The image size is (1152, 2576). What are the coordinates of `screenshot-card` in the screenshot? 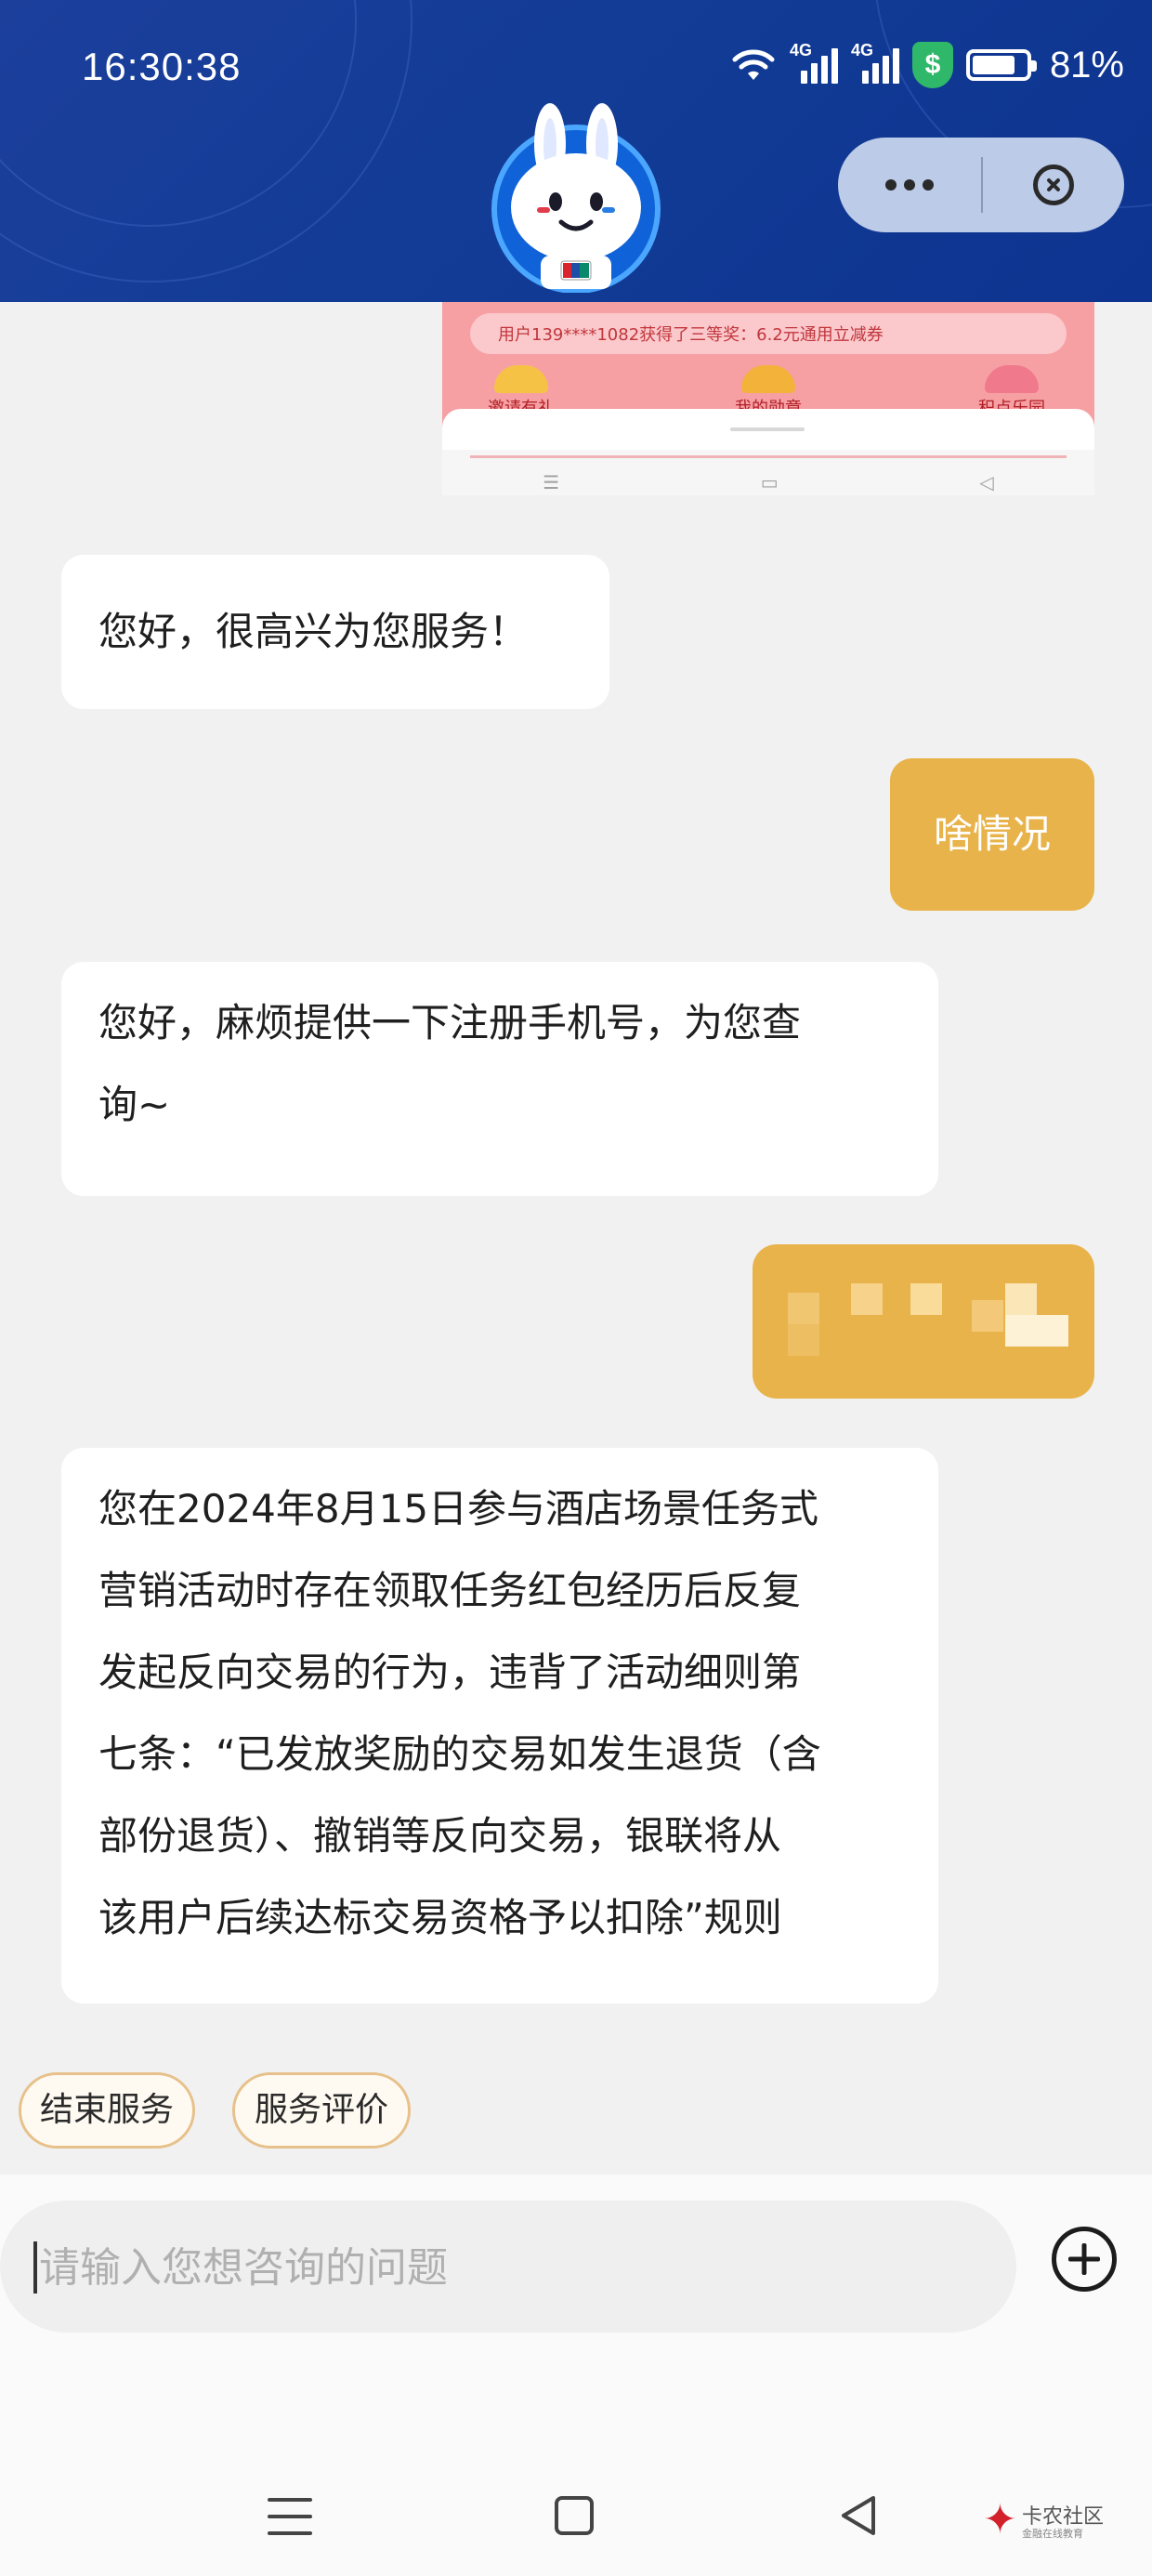 It's located at (768, 429).